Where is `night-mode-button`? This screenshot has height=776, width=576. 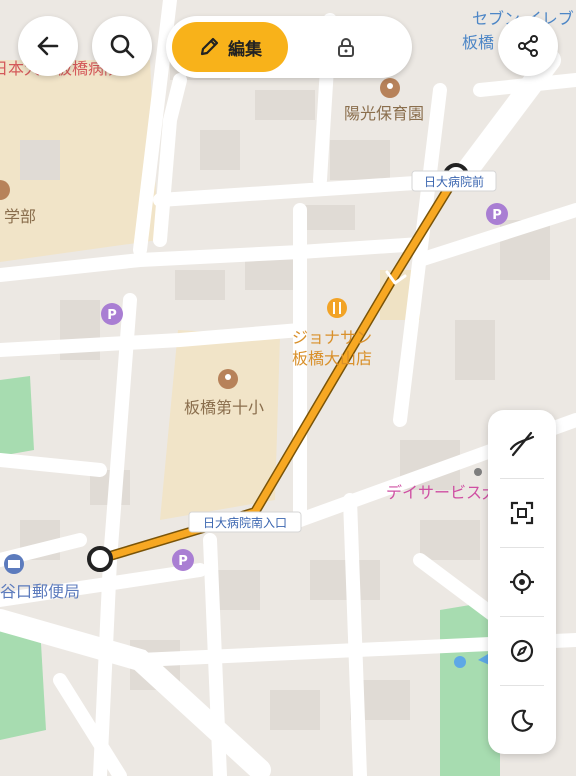
night-mode-button is located at coordinates (522, 720).